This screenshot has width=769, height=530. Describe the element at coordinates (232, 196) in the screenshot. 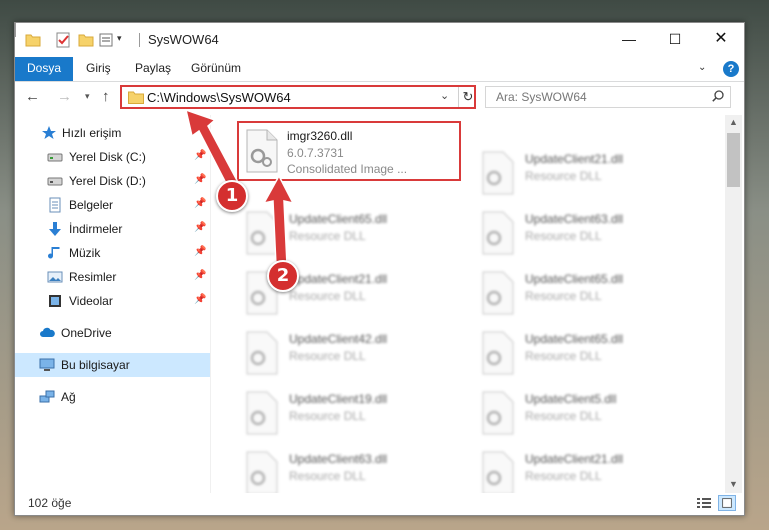

I see `step-1-badge: 1` at that location.